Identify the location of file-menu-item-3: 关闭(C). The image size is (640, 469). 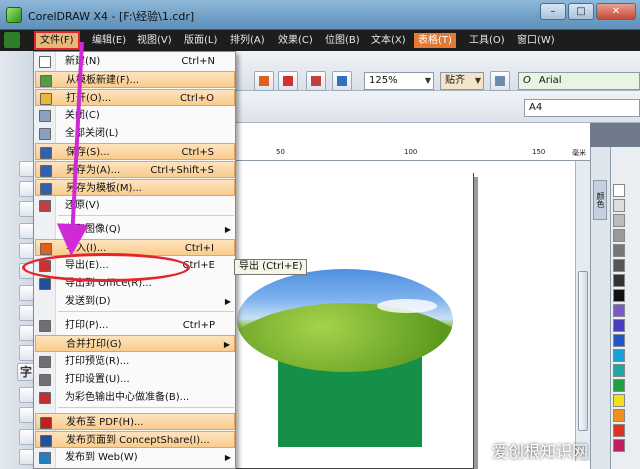
(135, 115).